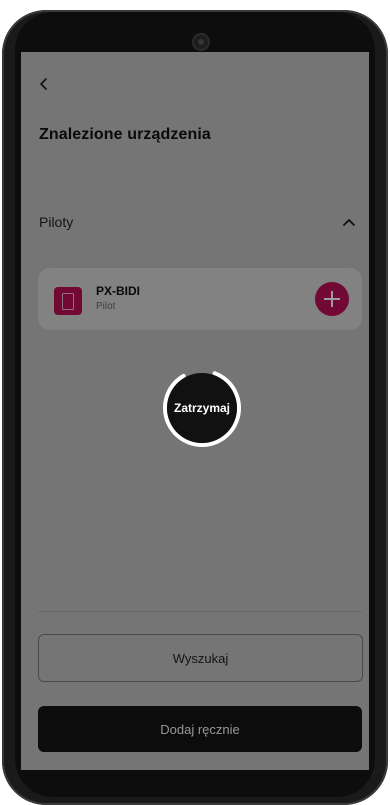  I want to click on add-device-button, so click(332, 299).